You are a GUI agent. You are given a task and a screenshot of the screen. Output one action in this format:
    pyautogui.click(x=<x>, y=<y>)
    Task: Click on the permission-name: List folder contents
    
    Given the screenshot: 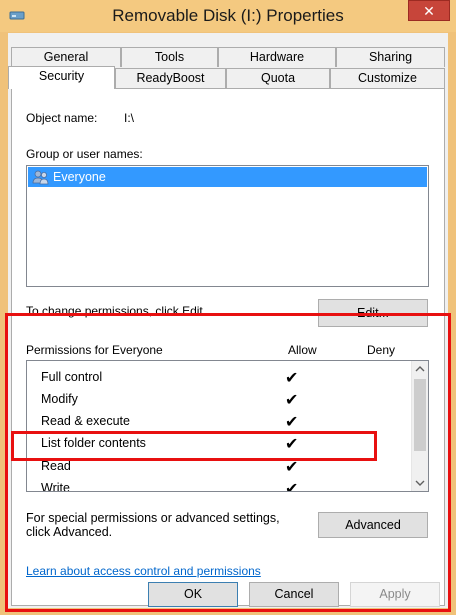 What is the action you would take?
    pyautogui.click(x=93, y=443)
    